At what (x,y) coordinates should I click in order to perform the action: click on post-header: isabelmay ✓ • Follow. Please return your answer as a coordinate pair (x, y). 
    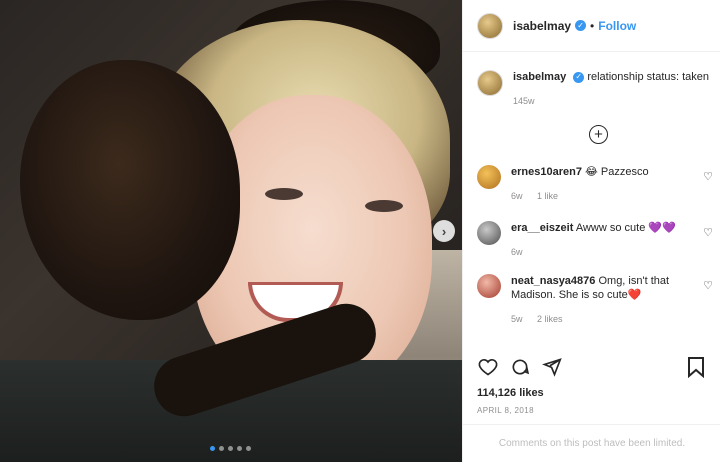
    Looking at the image, I should click on (591, 26).